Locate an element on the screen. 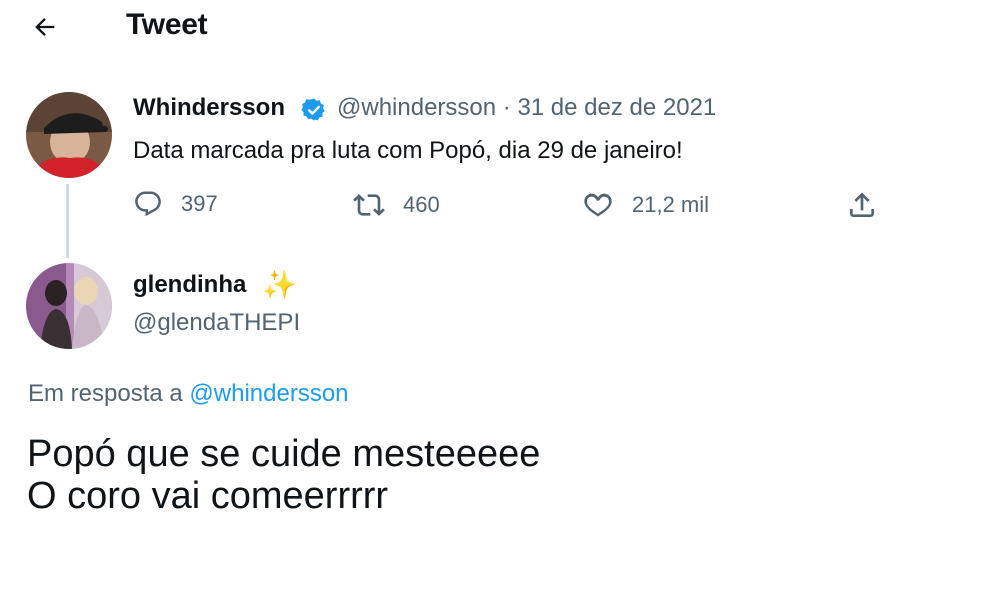  reply-author-handle: @glendaTHEPI is located at coordinates (216, 323).